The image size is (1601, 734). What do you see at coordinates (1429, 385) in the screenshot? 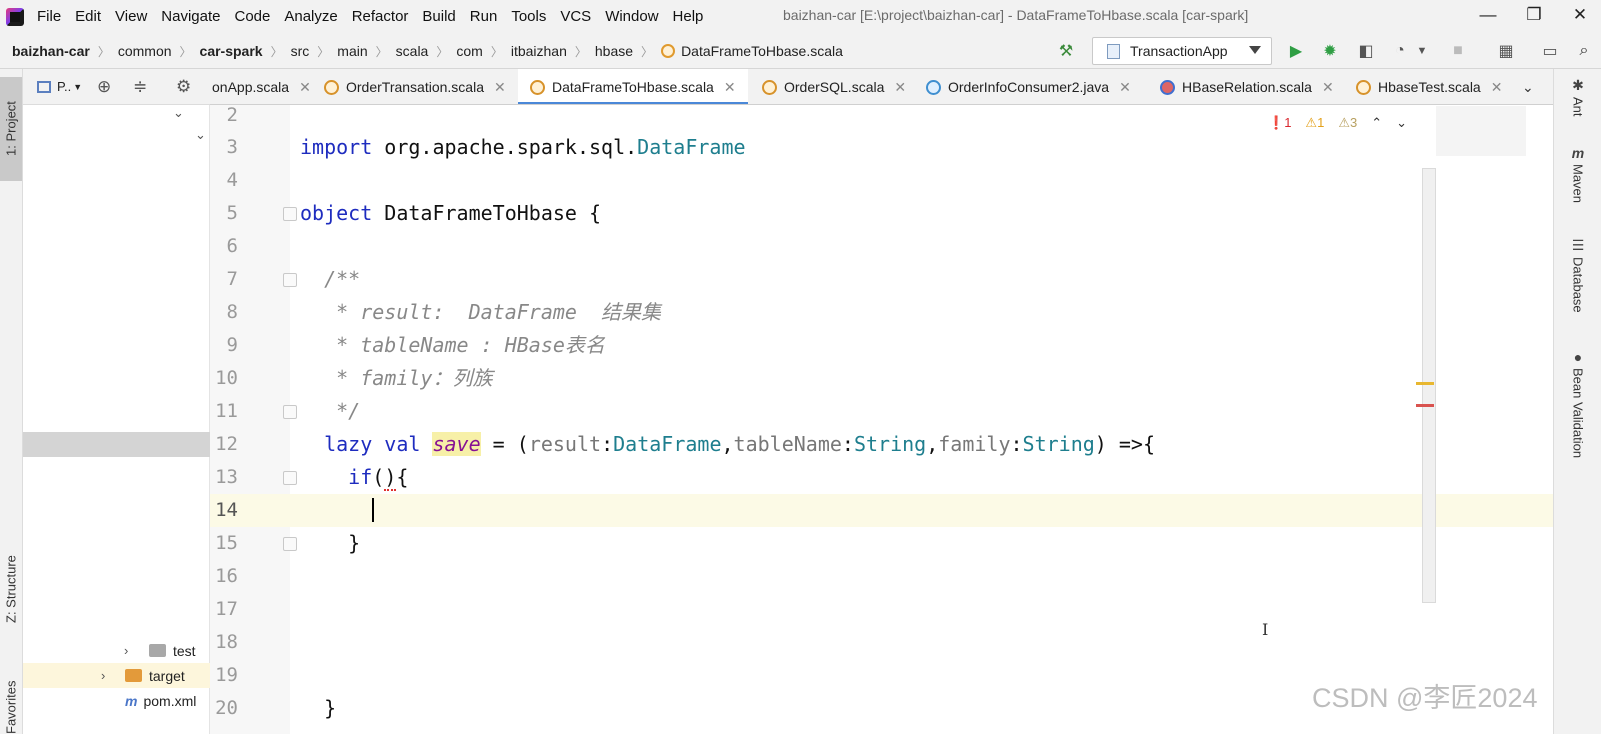
I see `editor-scrollbar` at bounding box center [1429, 385].